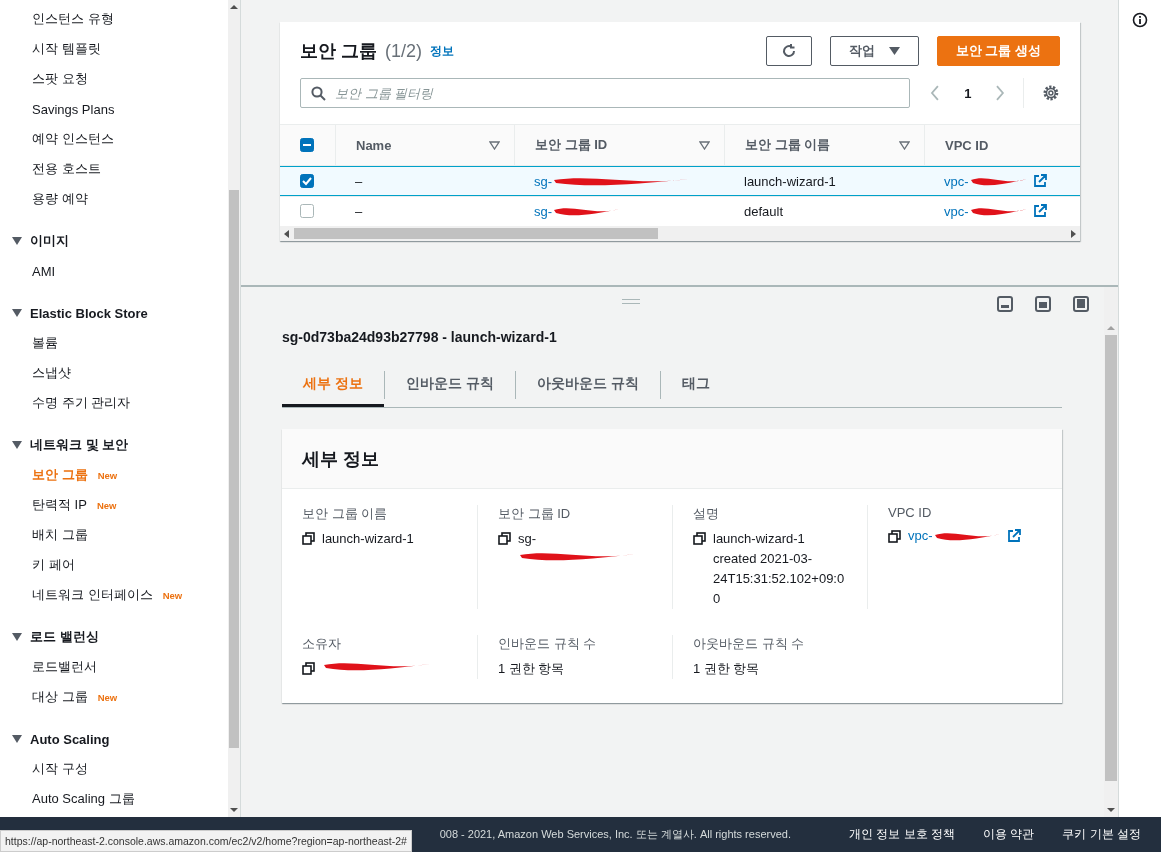  Describe the element at coordinates (120, 271) in the screenshot. I see `nav-item: AMI` at that location.